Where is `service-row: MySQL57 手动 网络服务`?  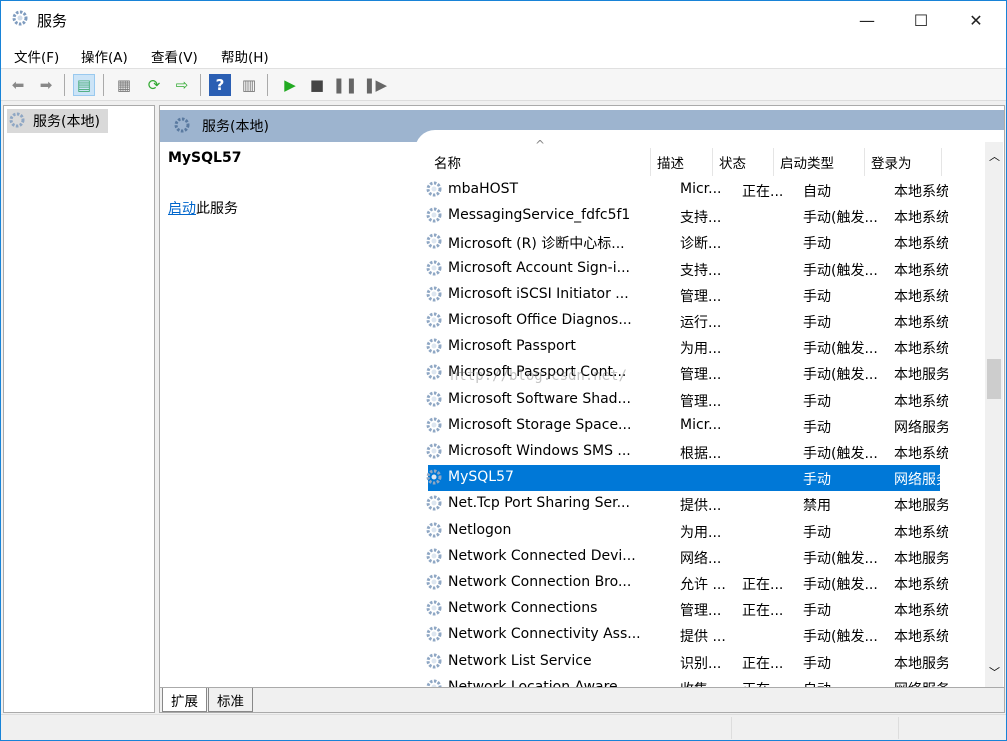 service-row: MySQL57 手动 网络服务 is located at coordinates (687, 478).